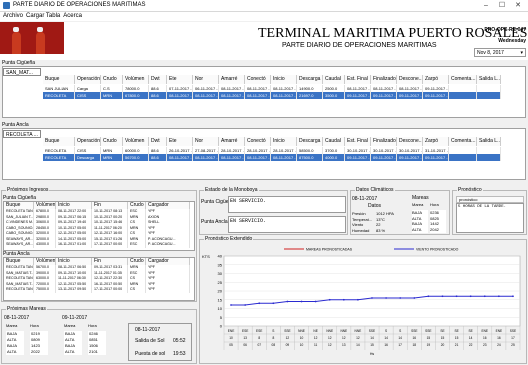 The height and width of the screenshot is (365, 528). What do you see at coordinates (231, 338) in the screenshot?
I see `wind-kts-label: 10` at bounding box center [231, 338].